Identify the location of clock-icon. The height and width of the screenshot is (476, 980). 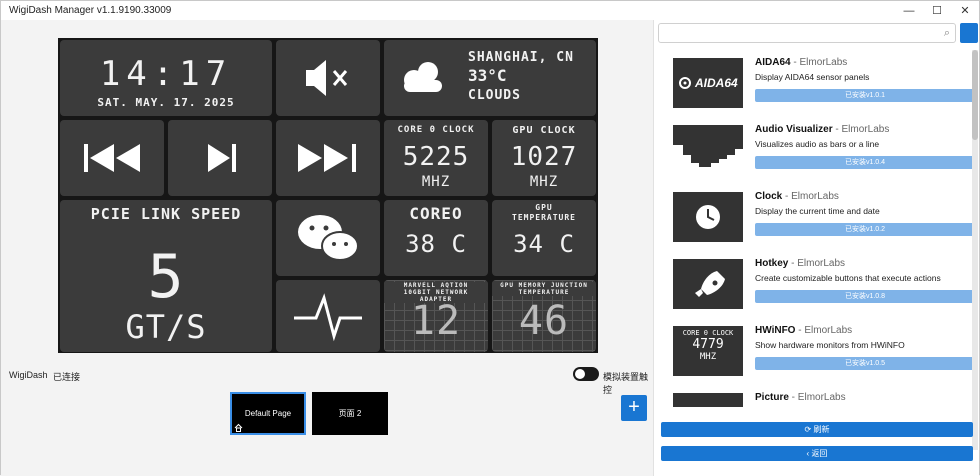
(708, 217).